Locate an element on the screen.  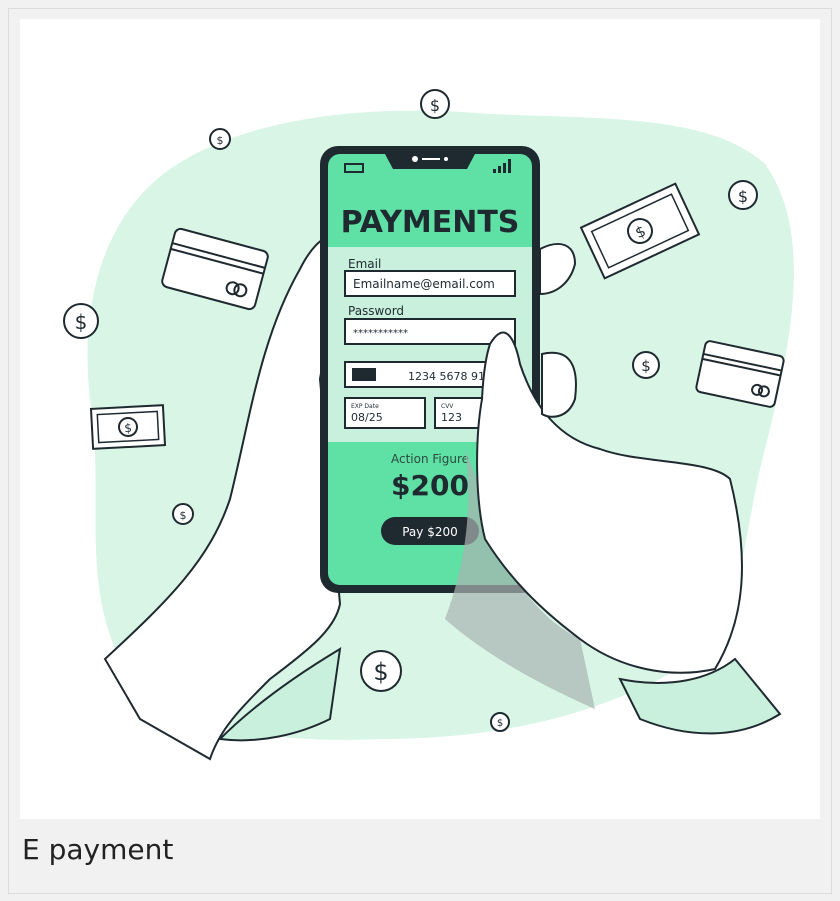
coin-icon-top: $ is located at coordinates (435, 104).